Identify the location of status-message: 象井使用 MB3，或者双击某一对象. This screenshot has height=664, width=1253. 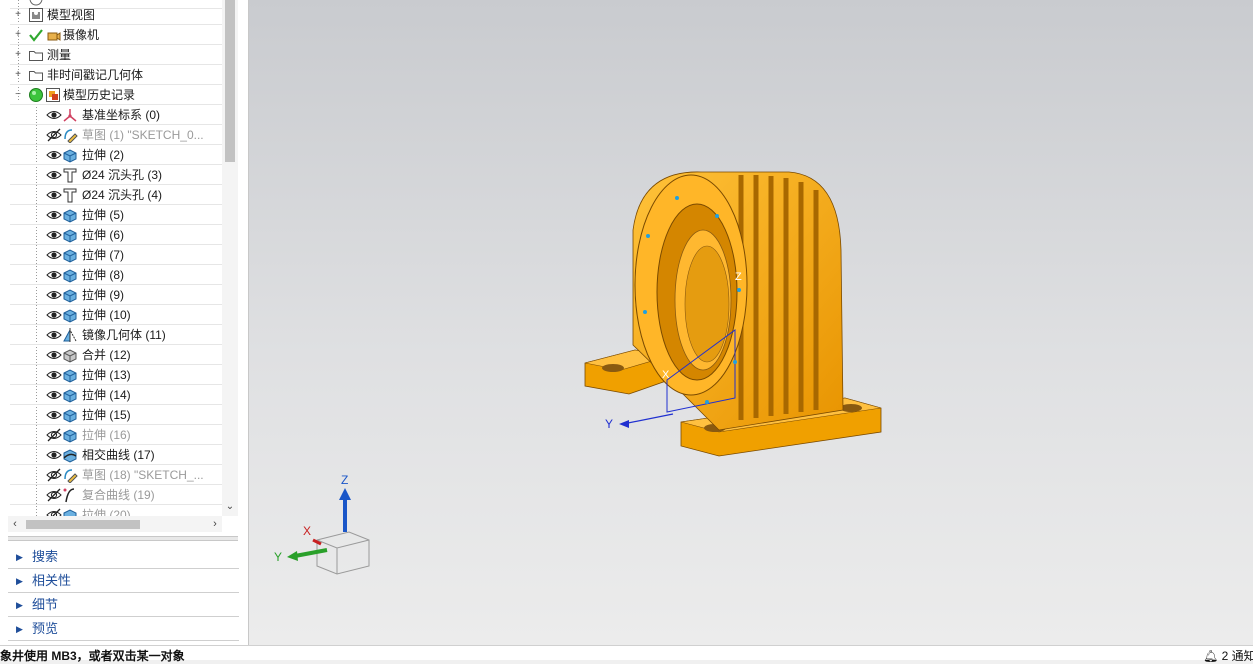
(92, 656).